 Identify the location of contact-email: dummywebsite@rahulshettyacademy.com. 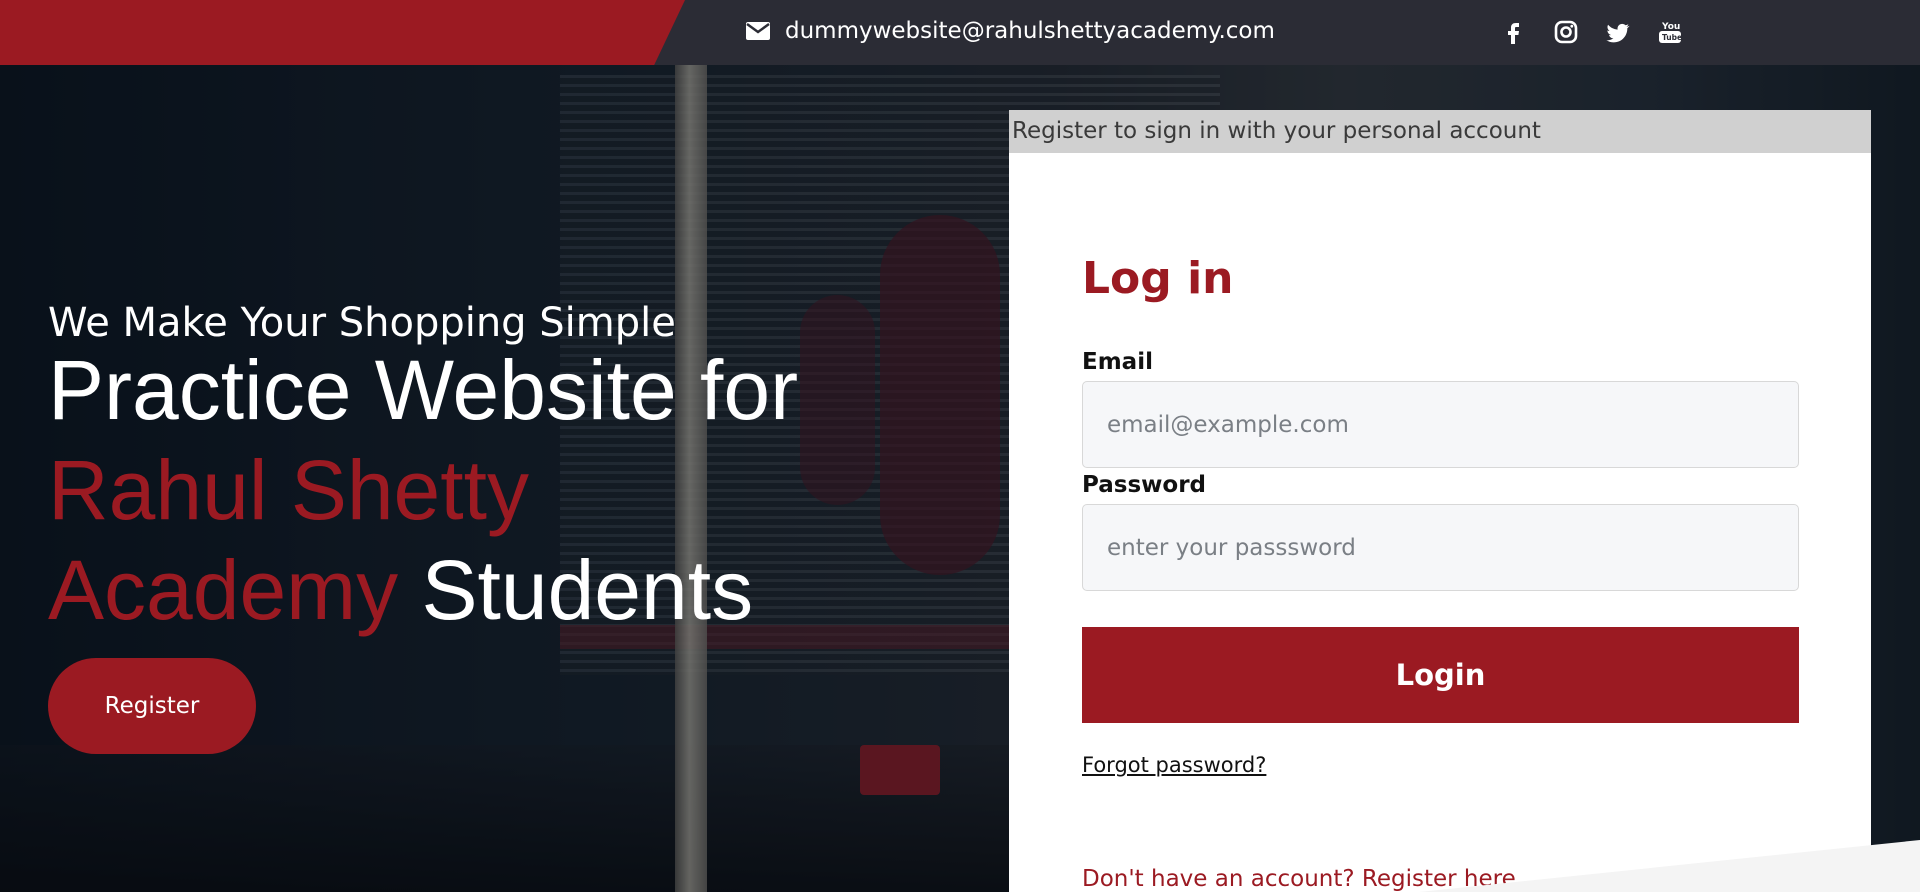
(1010, 31).